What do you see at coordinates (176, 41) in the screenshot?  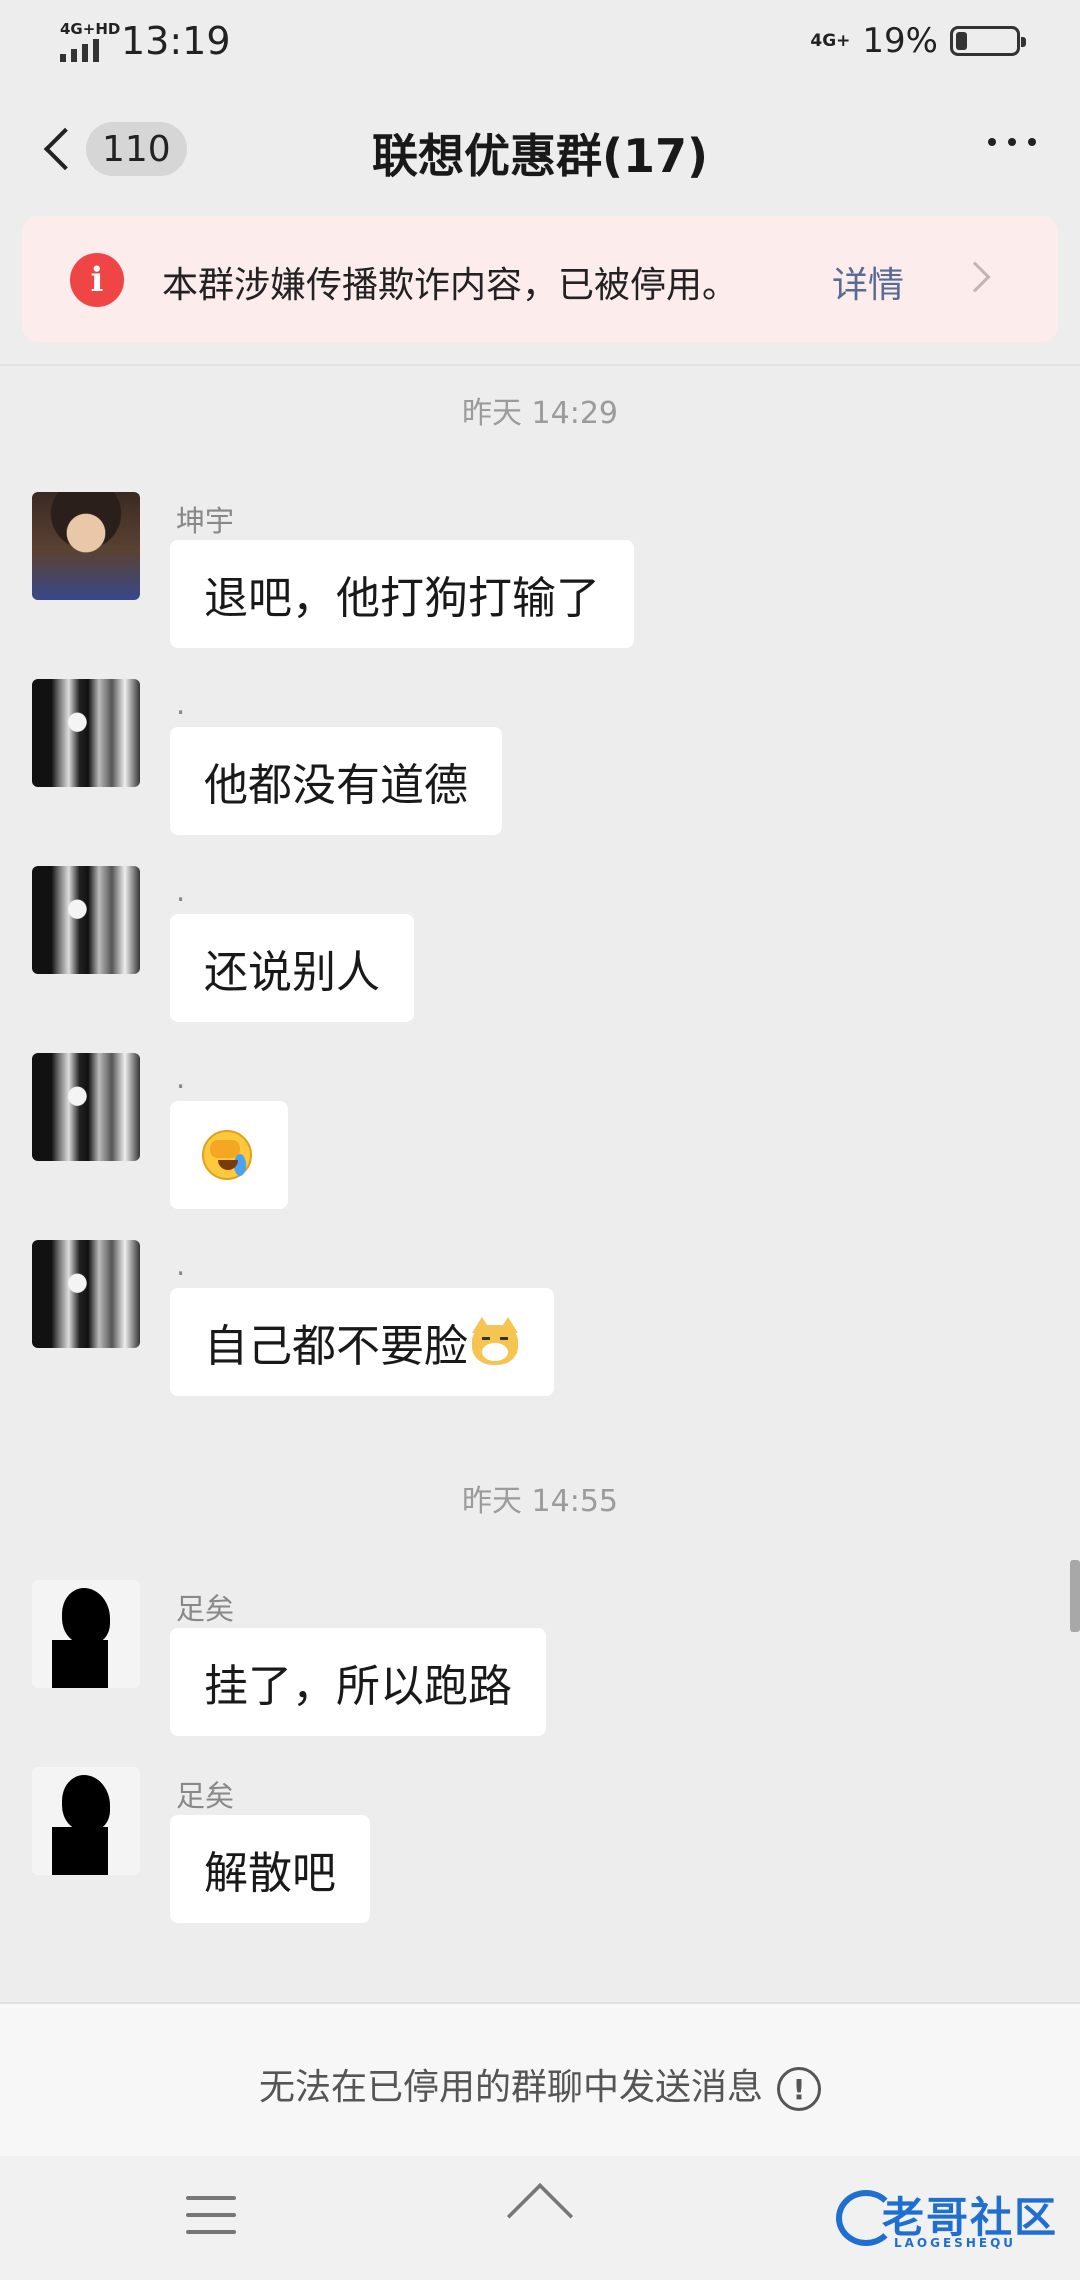 I see `clock-time: 13:19` at bounding box center [176, 41].